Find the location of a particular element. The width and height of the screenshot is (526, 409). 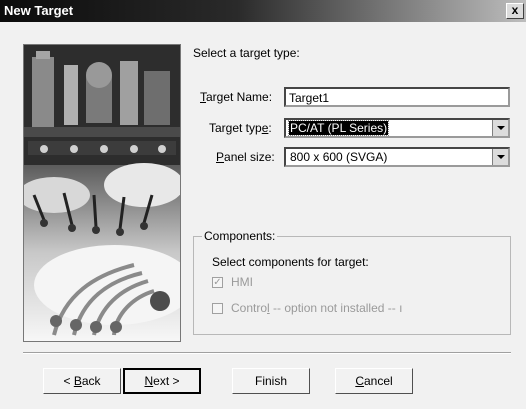

check-icon: ✓ is located at coordinates (217, 282).